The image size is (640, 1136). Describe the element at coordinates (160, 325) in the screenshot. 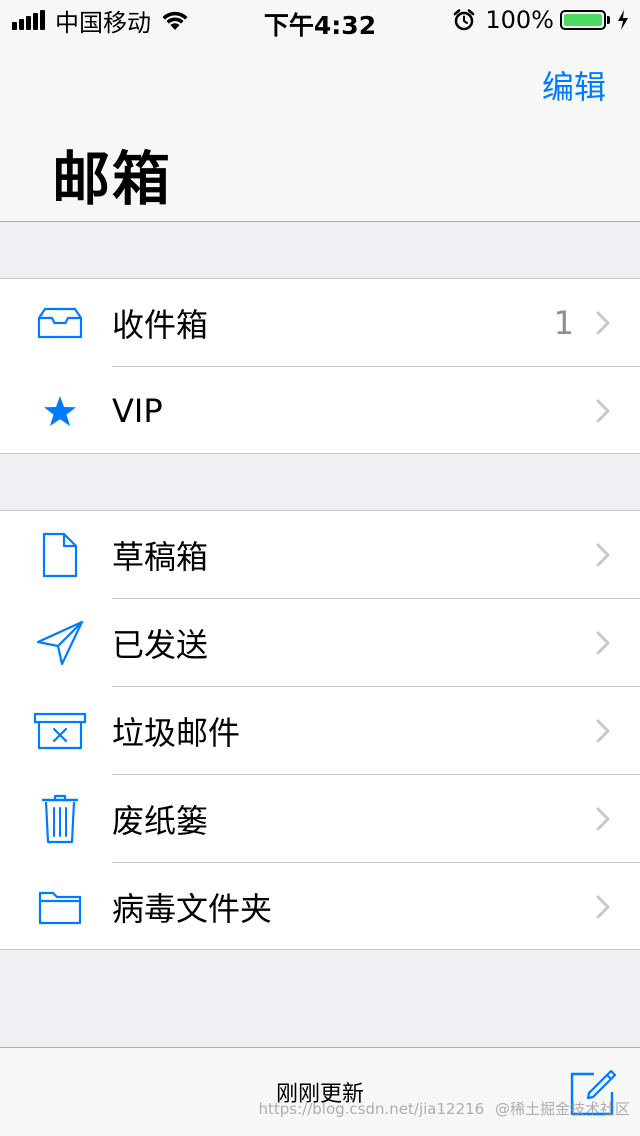

I see `mailbox-label: 收件箱` at that location.